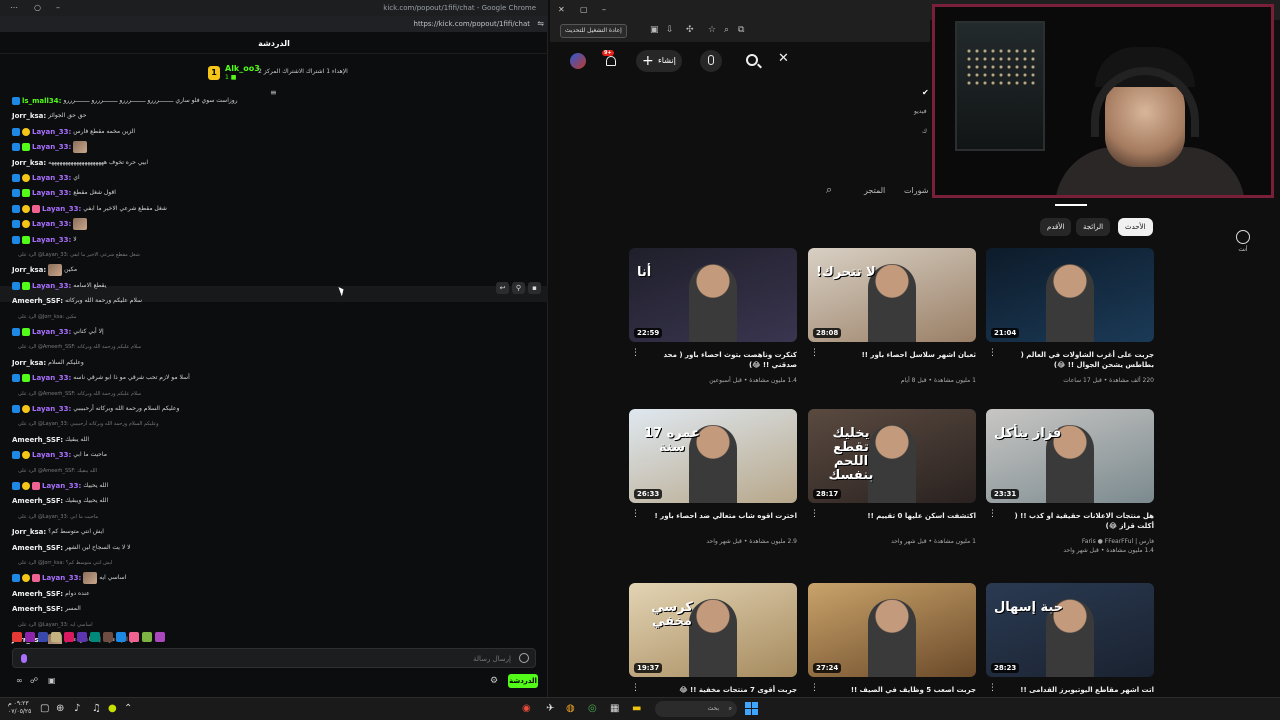 This screenshot has height=720, width=1280. I want to click on reply-reference: الرد على @Ameerh_SSF: الله يبقيك, so click(57, 471).